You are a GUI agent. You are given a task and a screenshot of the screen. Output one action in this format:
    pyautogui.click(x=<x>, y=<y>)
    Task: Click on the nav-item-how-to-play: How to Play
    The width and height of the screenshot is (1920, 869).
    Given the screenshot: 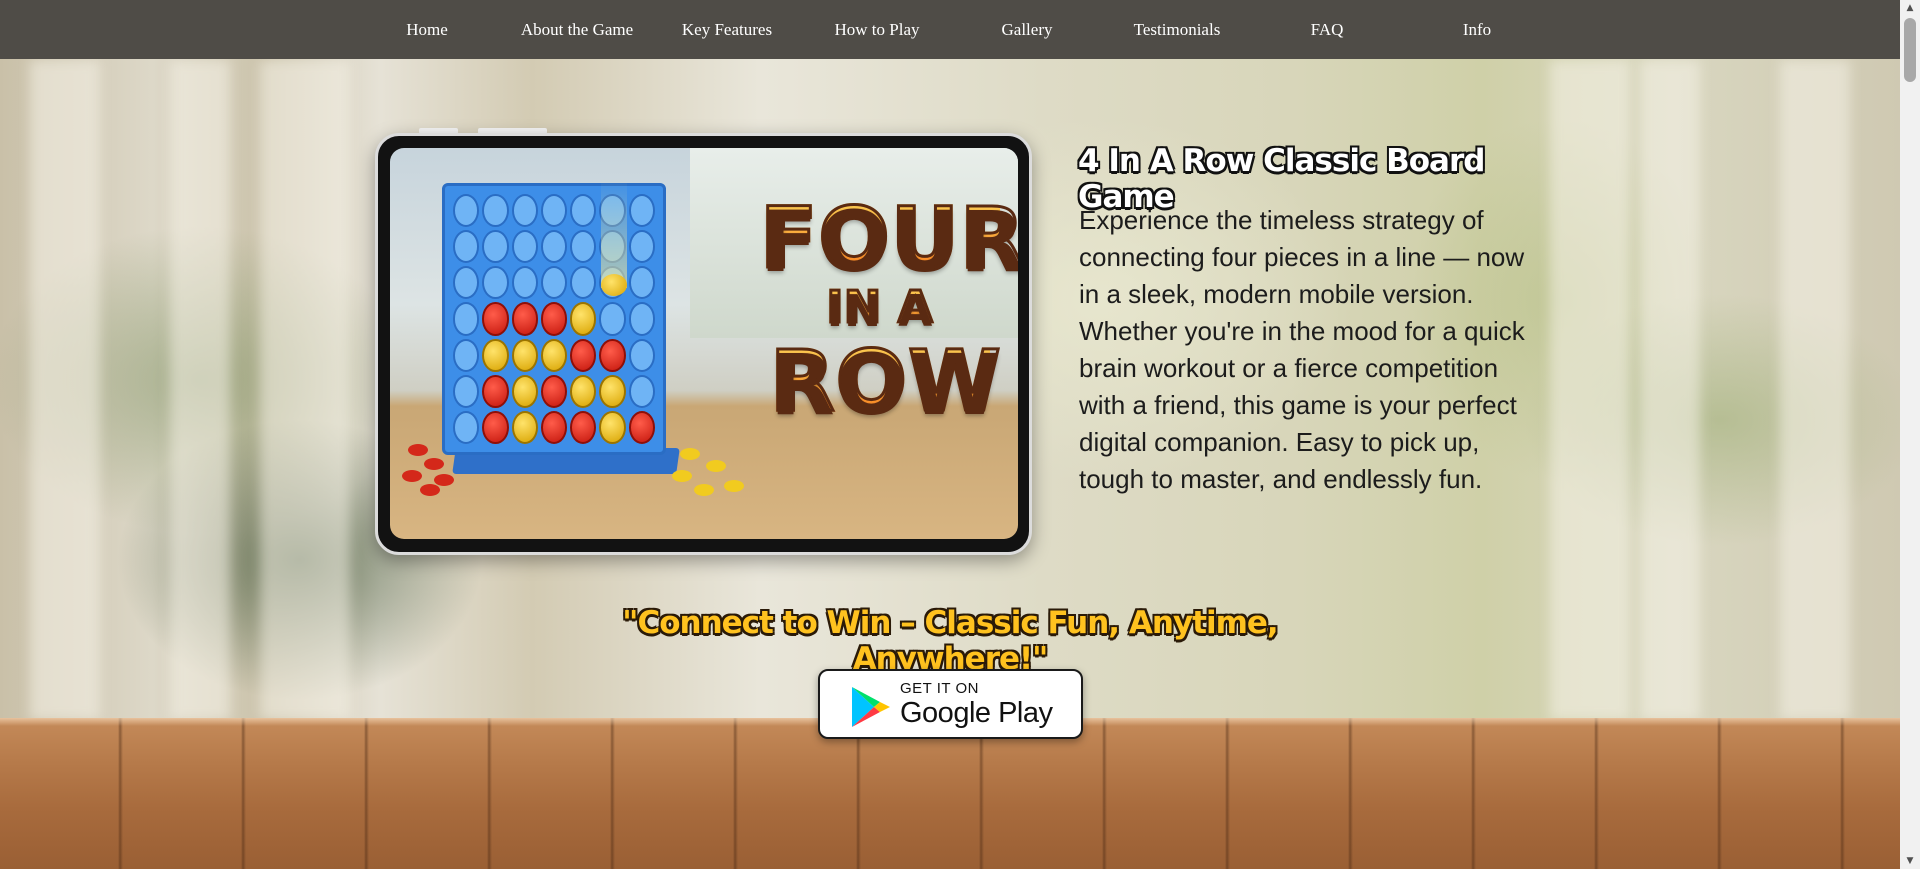 What is the action you would take?
    pyautogui.click(x=877, y=29)
    